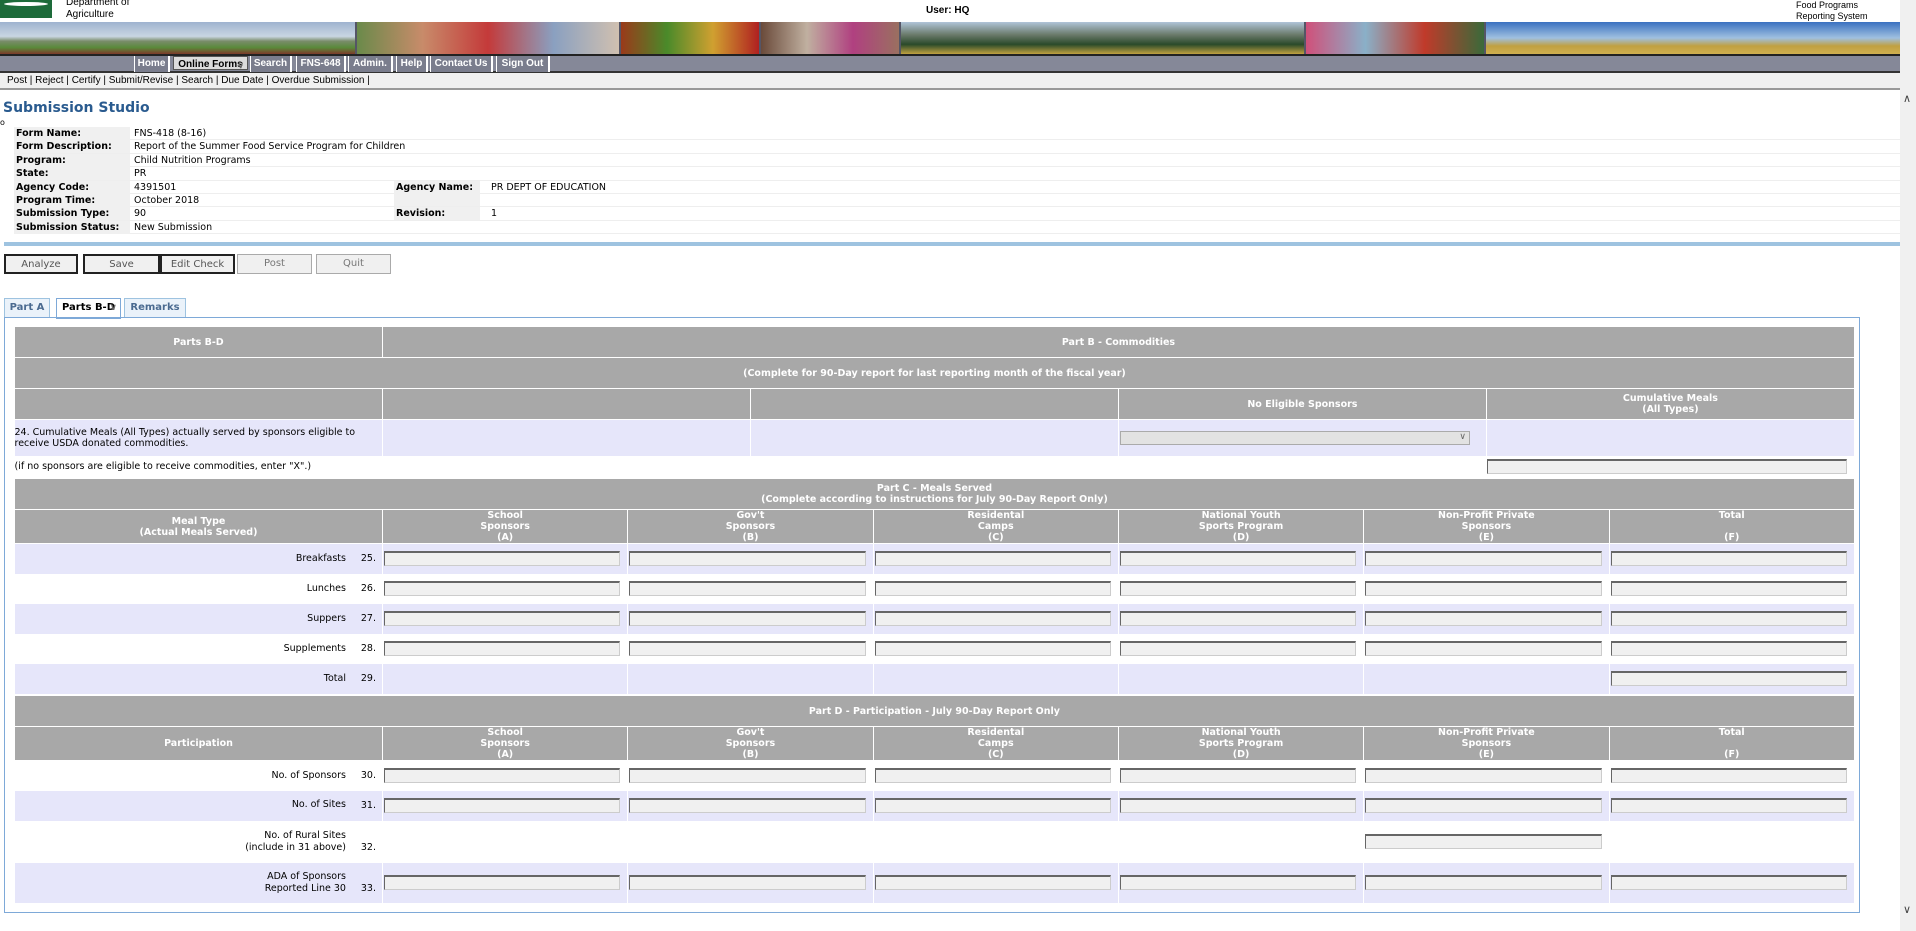 The width and height of the screenshot is (1916, 931). What do you see at coordinates (197, 80) in the screenshot?
I see `subnav-search: Search` at bounding box center [197, 80].